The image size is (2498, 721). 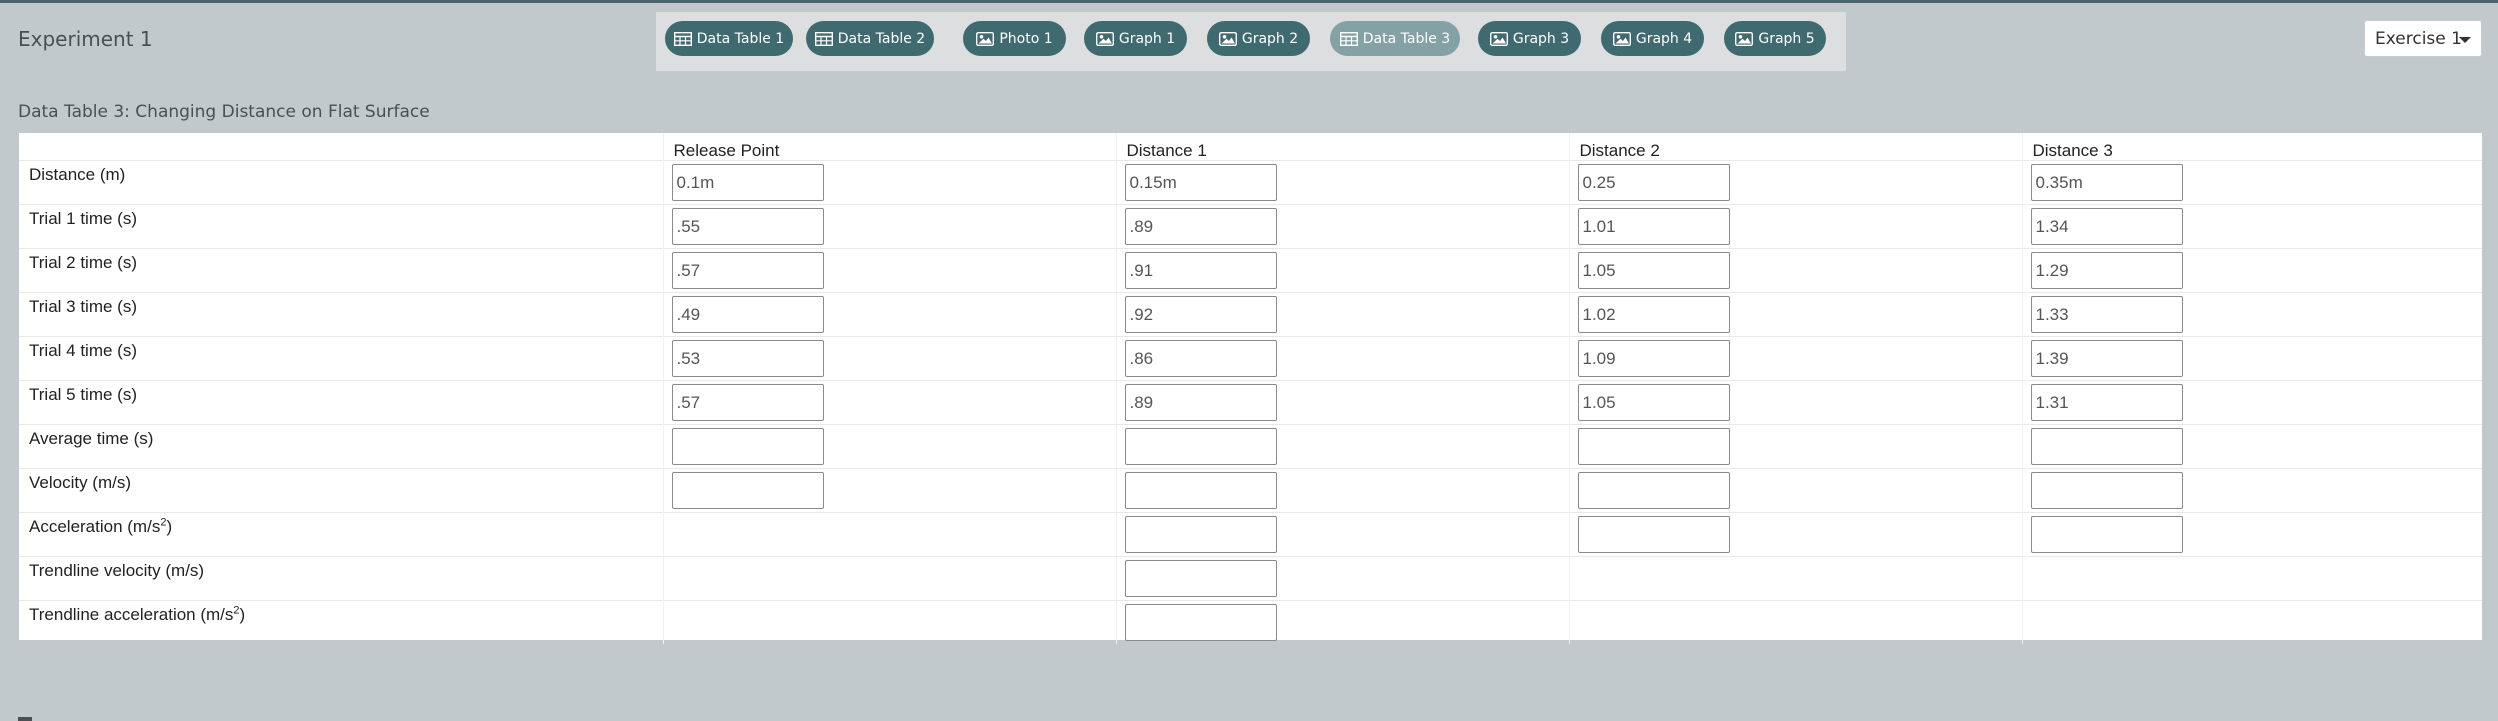 What do you see at coordinates (341, 569) in the screenshot?
I see `row-label: Trendline velocity (m/s)` at bounding box center [341, 569].